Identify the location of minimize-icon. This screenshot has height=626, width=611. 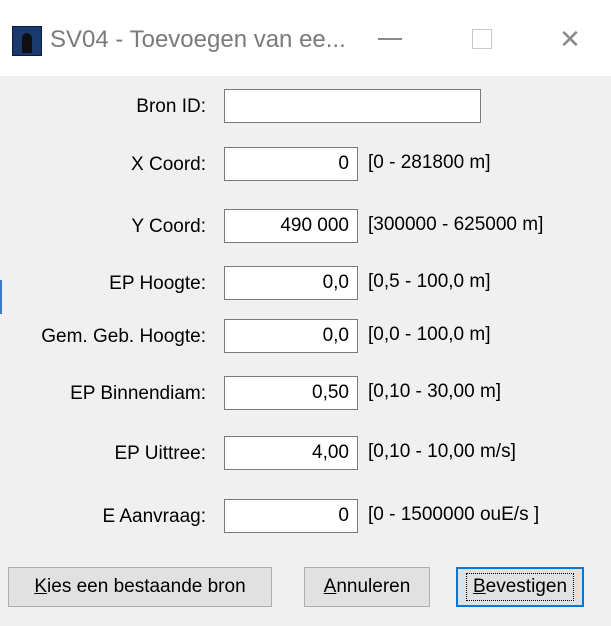
(390, 39).